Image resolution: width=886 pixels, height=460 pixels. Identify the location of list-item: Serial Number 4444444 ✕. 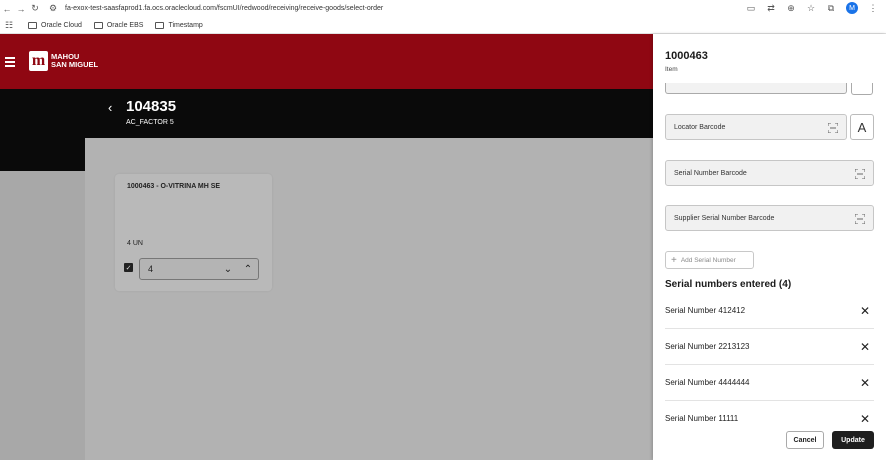
(769, 383).